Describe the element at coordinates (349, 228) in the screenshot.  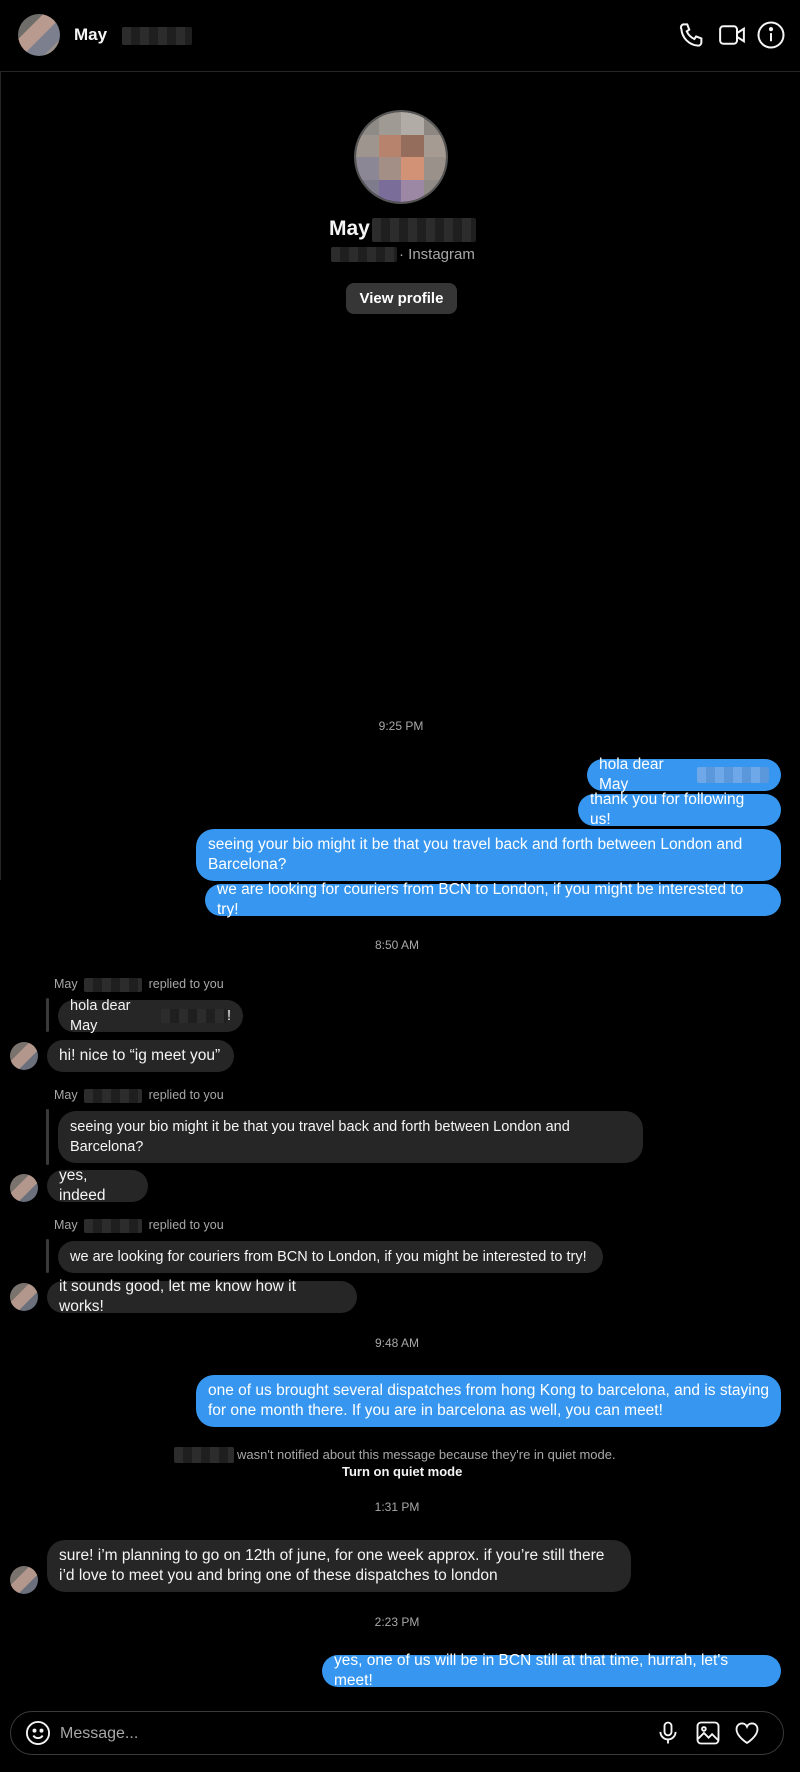
I see `profile-name: May` at that location.